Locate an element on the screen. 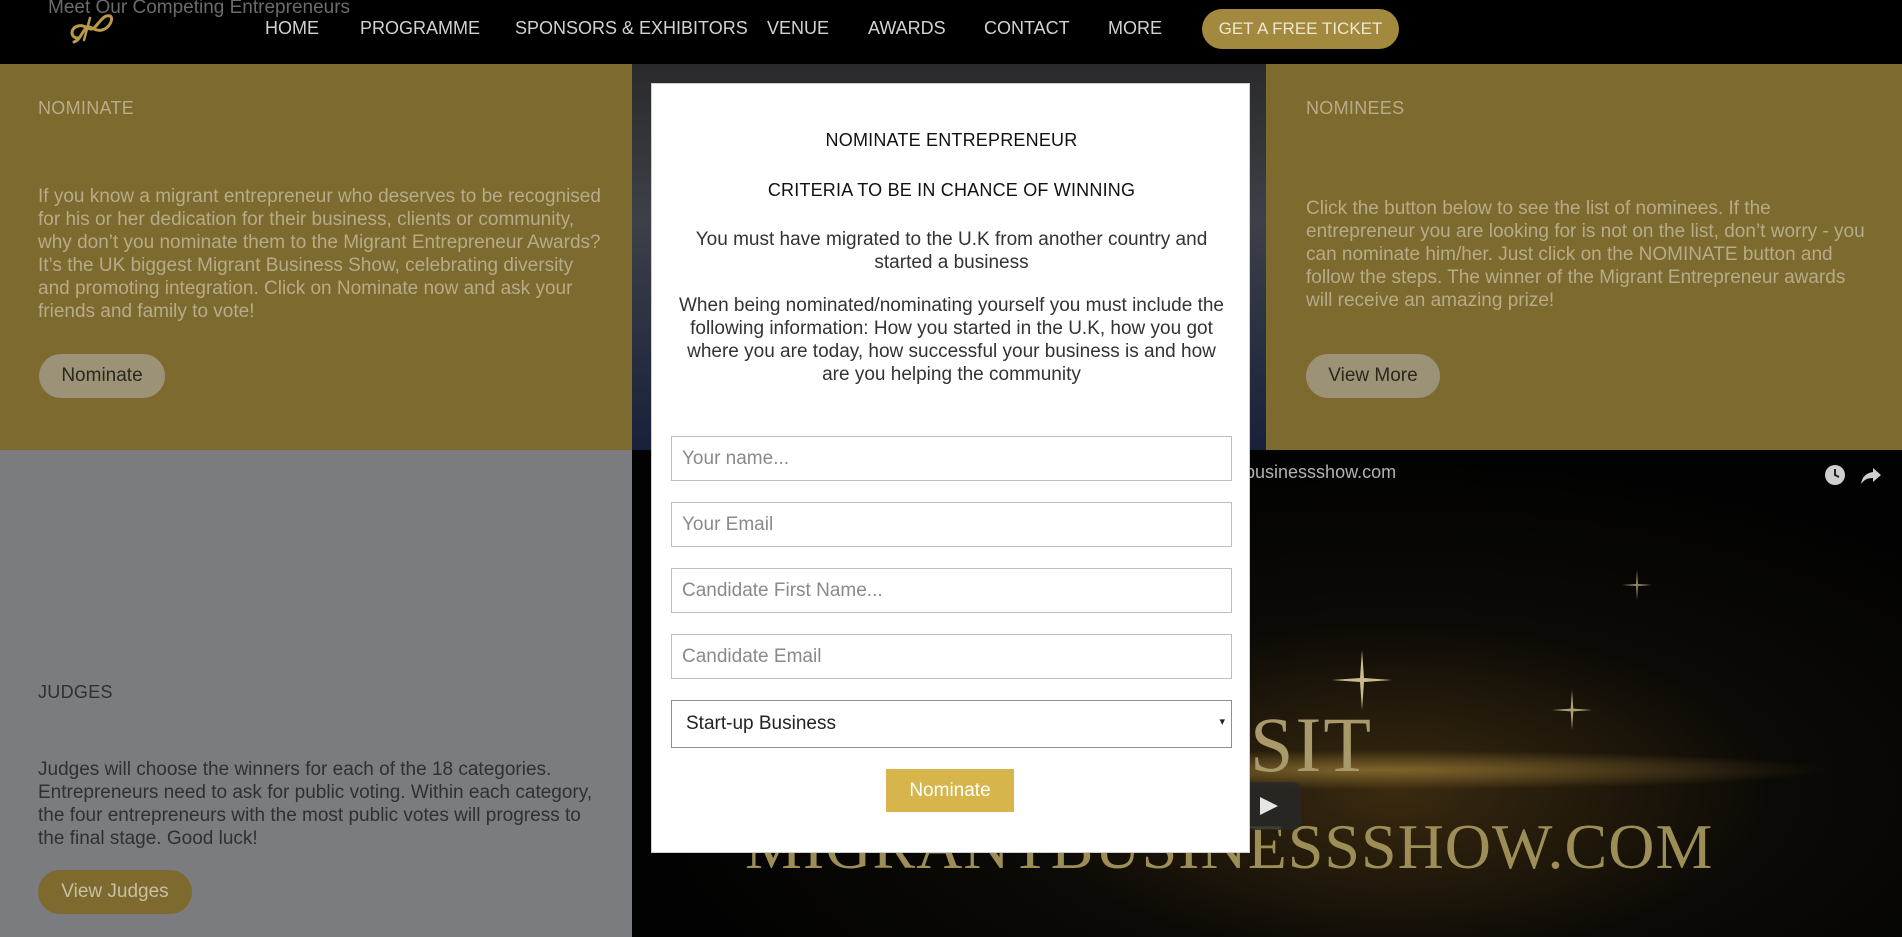 This screenshot has width=1902, height=937. script-logo-icon is located at coordinates (90, 28).